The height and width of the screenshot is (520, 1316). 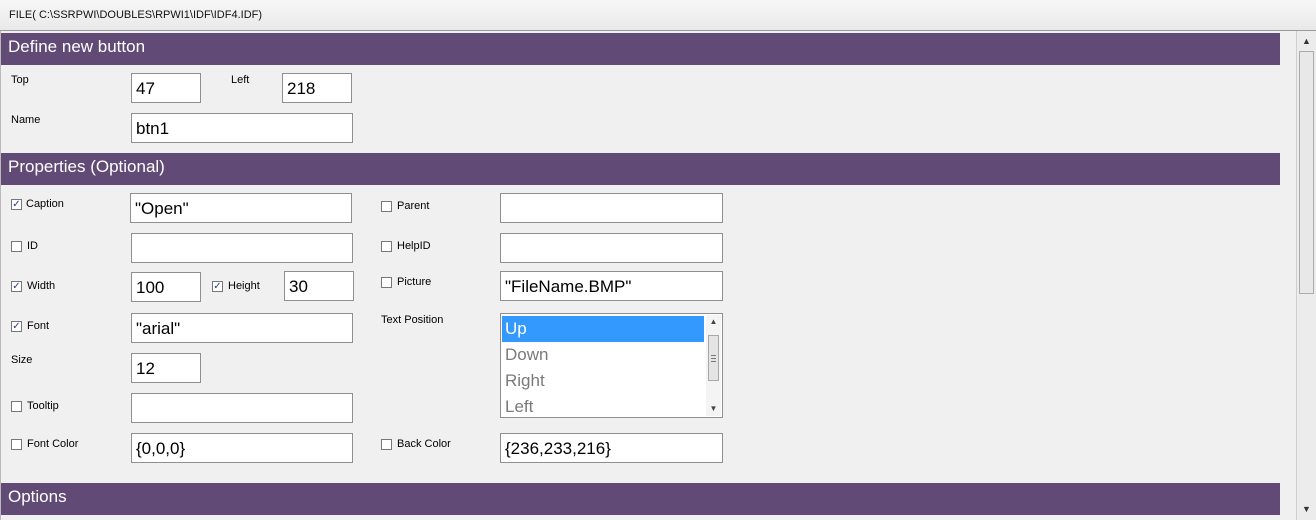 What do you see at coordinates (414, 282) in the screenshot?
I see `picture-label: Picture` at bounding box center [414, 282].